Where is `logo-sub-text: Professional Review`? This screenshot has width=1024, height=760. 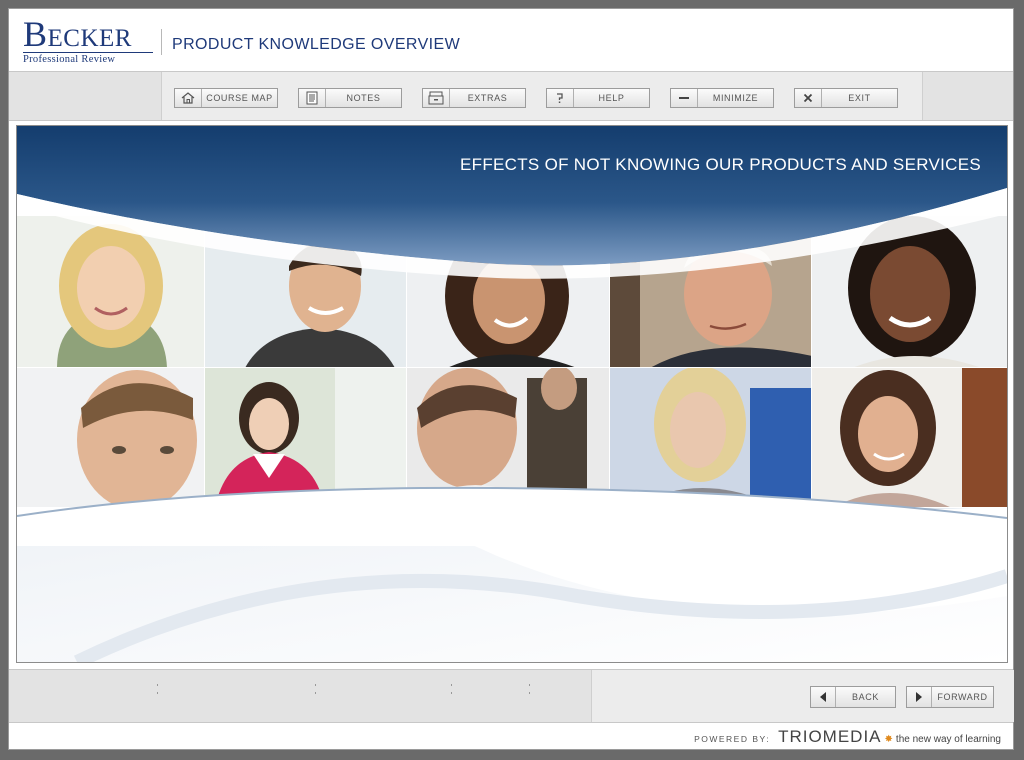 logo-sub-text: Professional Review is located at coordinates (88, 58).